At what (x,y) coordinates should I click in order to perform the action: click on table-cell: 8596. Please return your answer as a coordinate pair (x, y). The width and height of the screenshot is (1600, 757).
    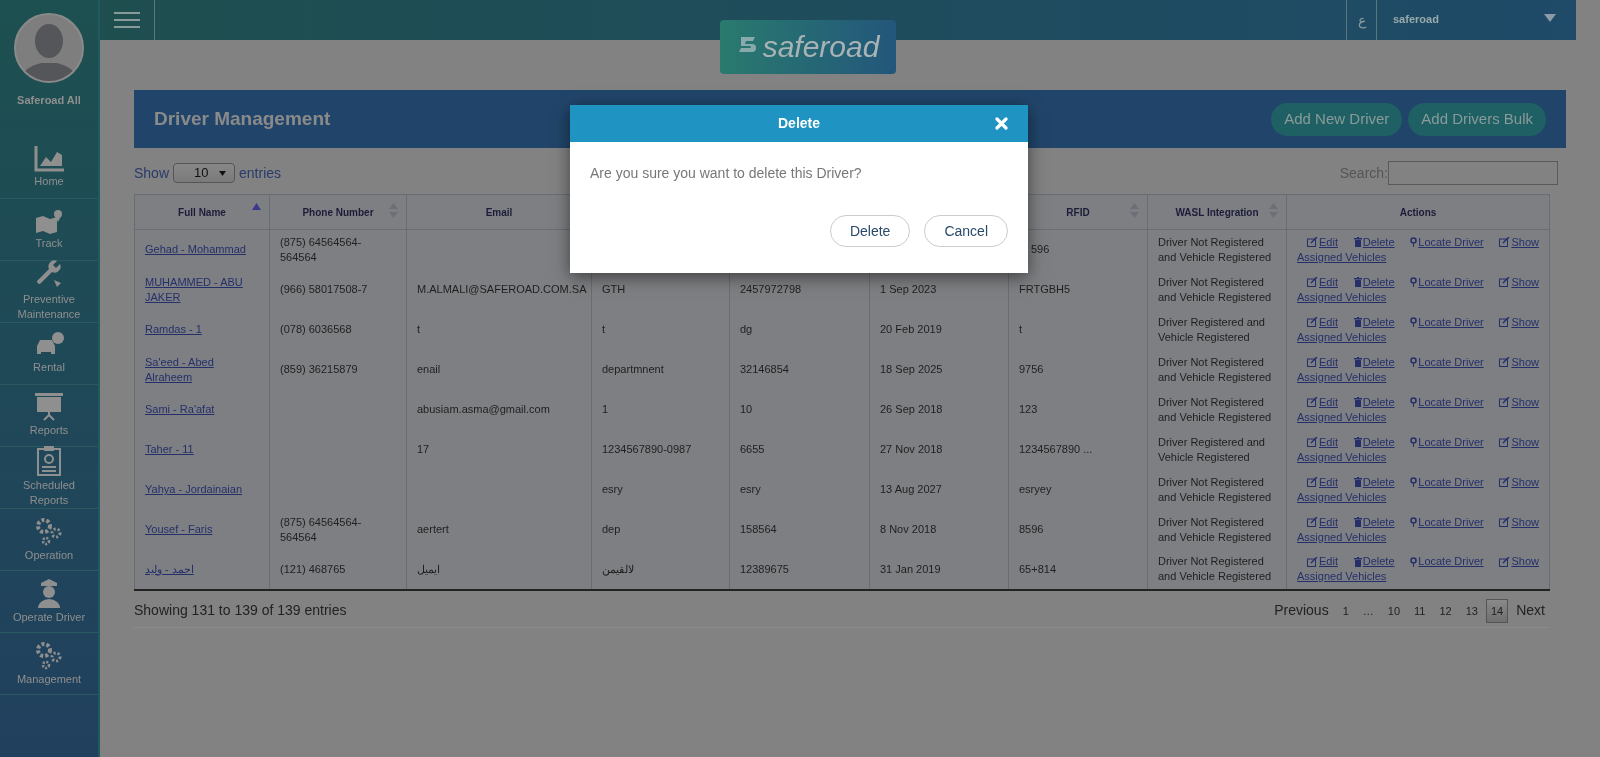
    Looking at the image, I should click on (1031, 529).